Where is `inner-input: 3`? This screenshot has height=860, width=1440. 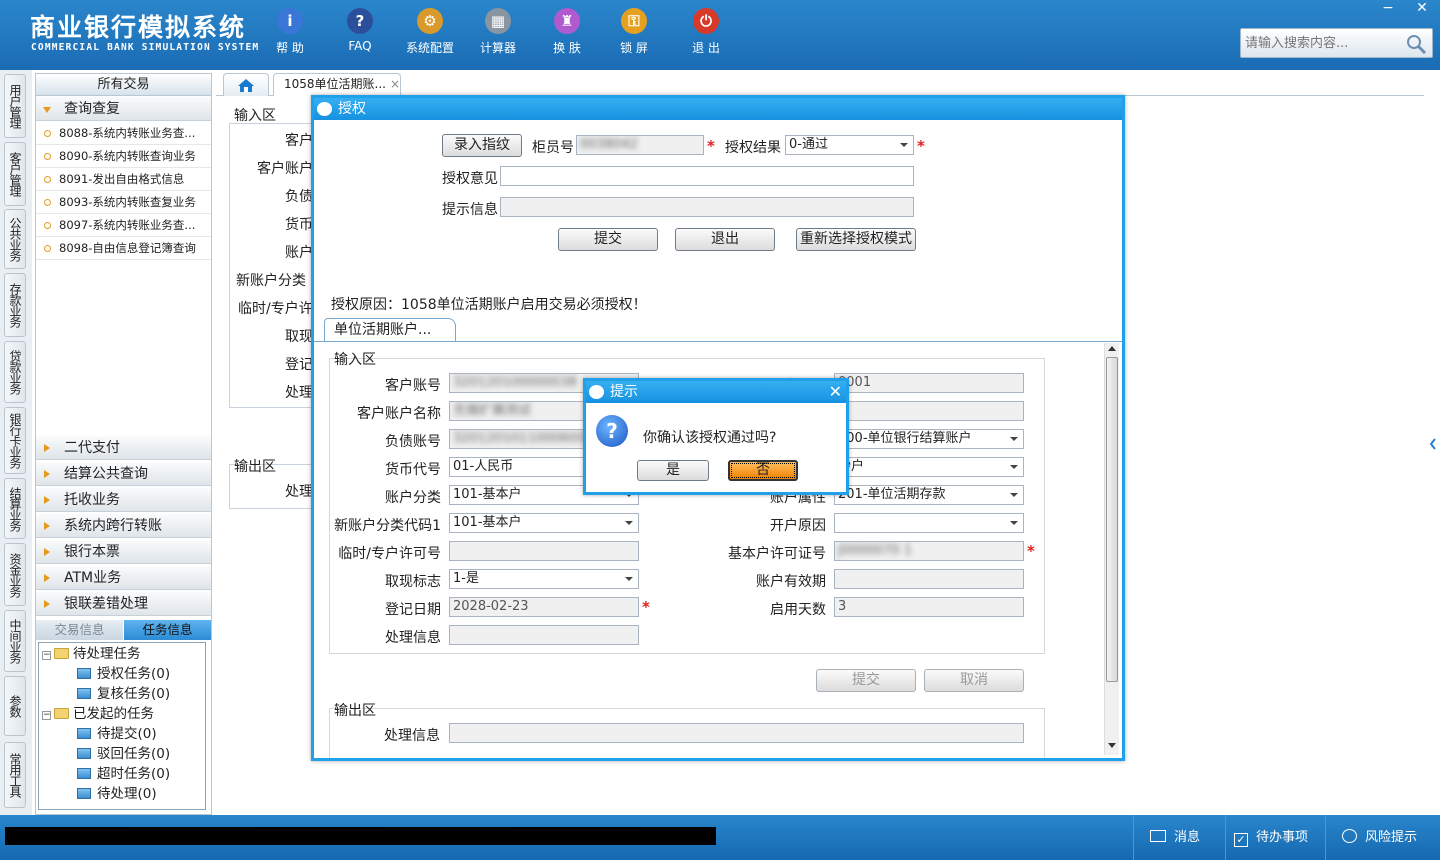 inner-input: 3 is located at coordinates (929, 607).